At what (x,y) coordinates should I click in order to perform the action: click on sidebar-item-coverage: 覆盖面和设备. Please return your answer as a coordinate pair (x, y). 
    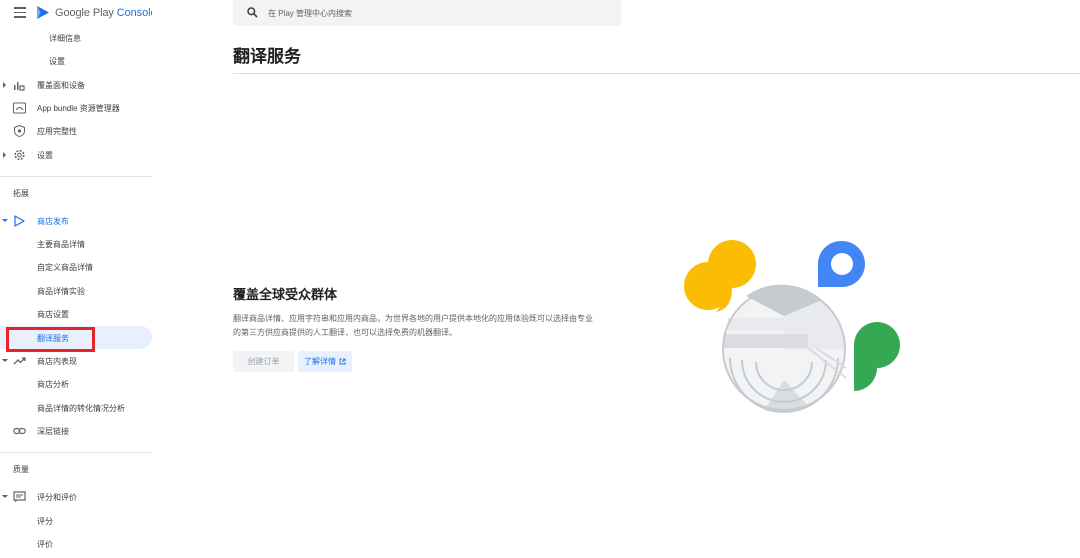
    Looking at the image, I should click on (76, 85).